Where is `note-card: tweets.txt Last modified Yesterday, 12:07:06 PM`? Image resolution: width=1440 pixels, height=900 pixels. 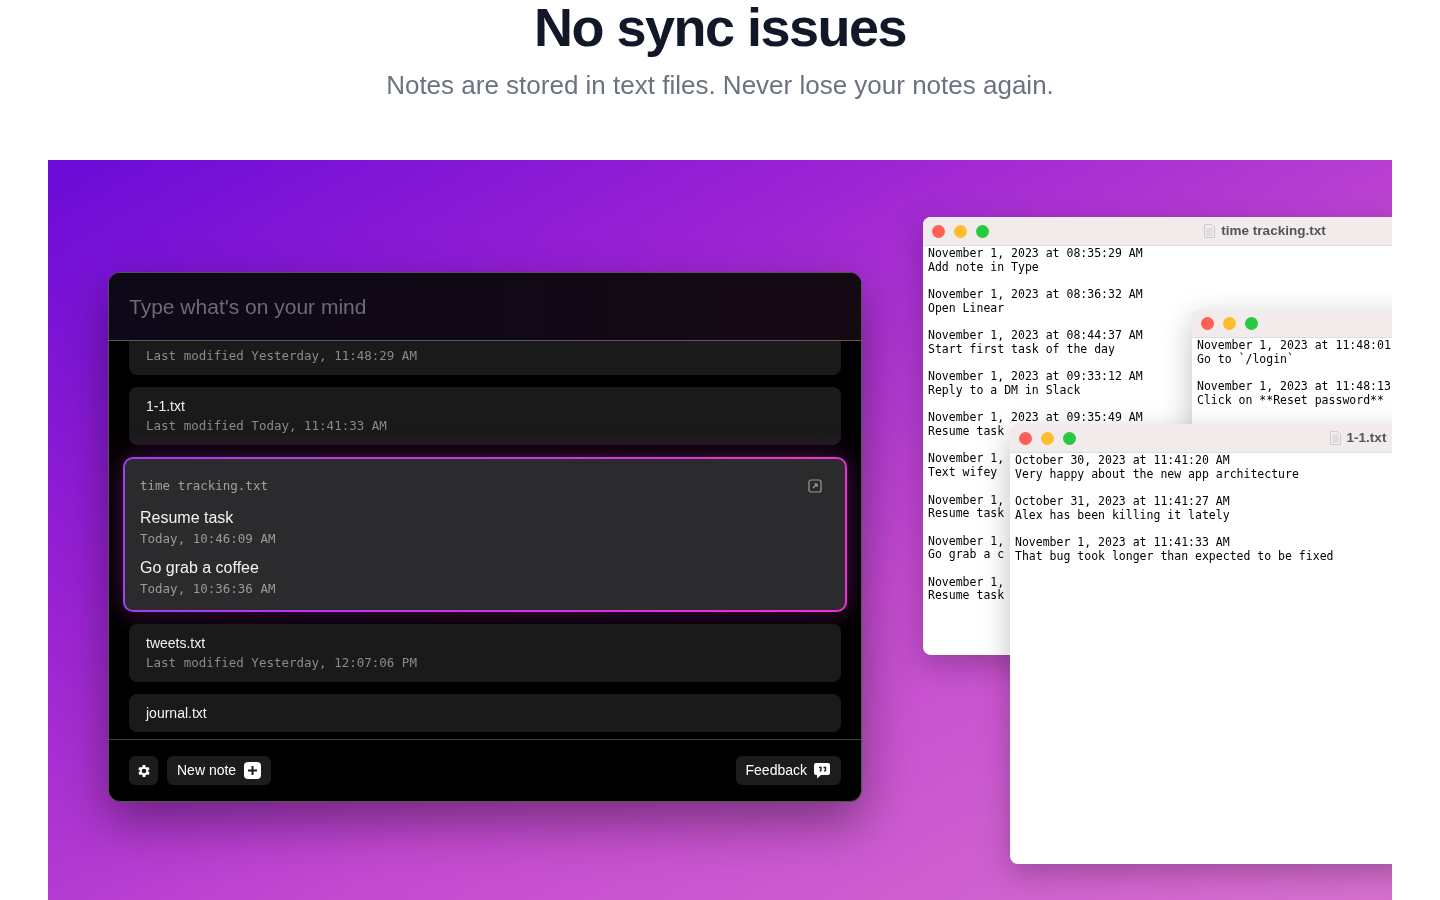
note-card: tweets.txt Last modified Yesterday, 12:07:06 PM is located at coordinates (485, 652).